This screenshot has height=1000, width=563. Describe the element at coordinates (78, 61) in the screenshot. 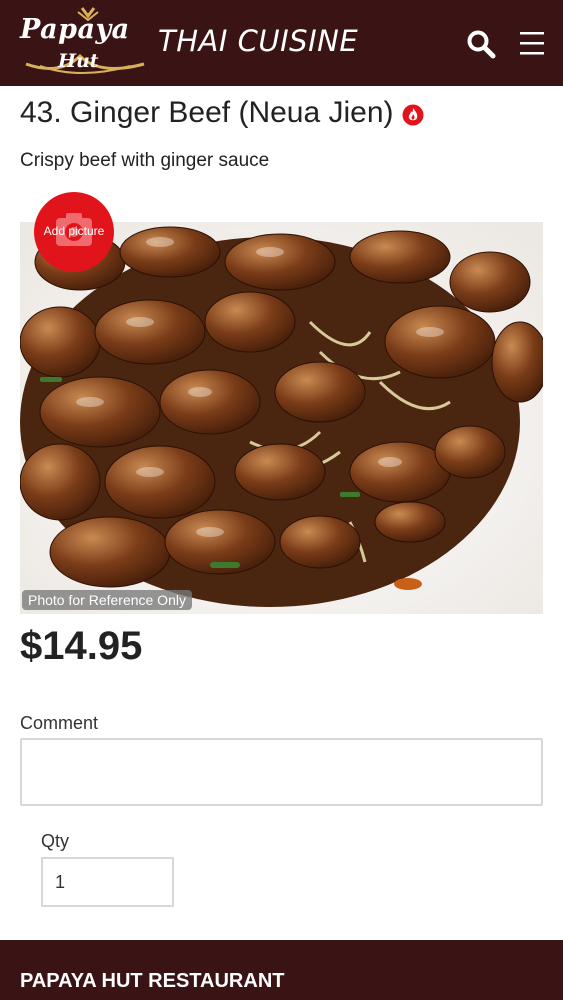

I see `logo-subtitle: Hut` at that location.